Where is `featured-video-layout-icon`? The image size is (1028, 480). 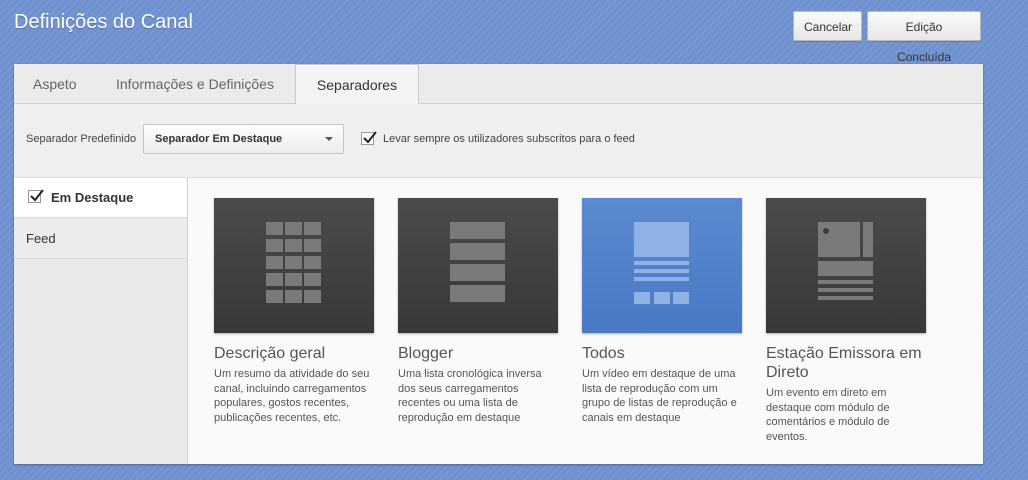 featured-video-layout-icon is located at coordinates (662, 265).